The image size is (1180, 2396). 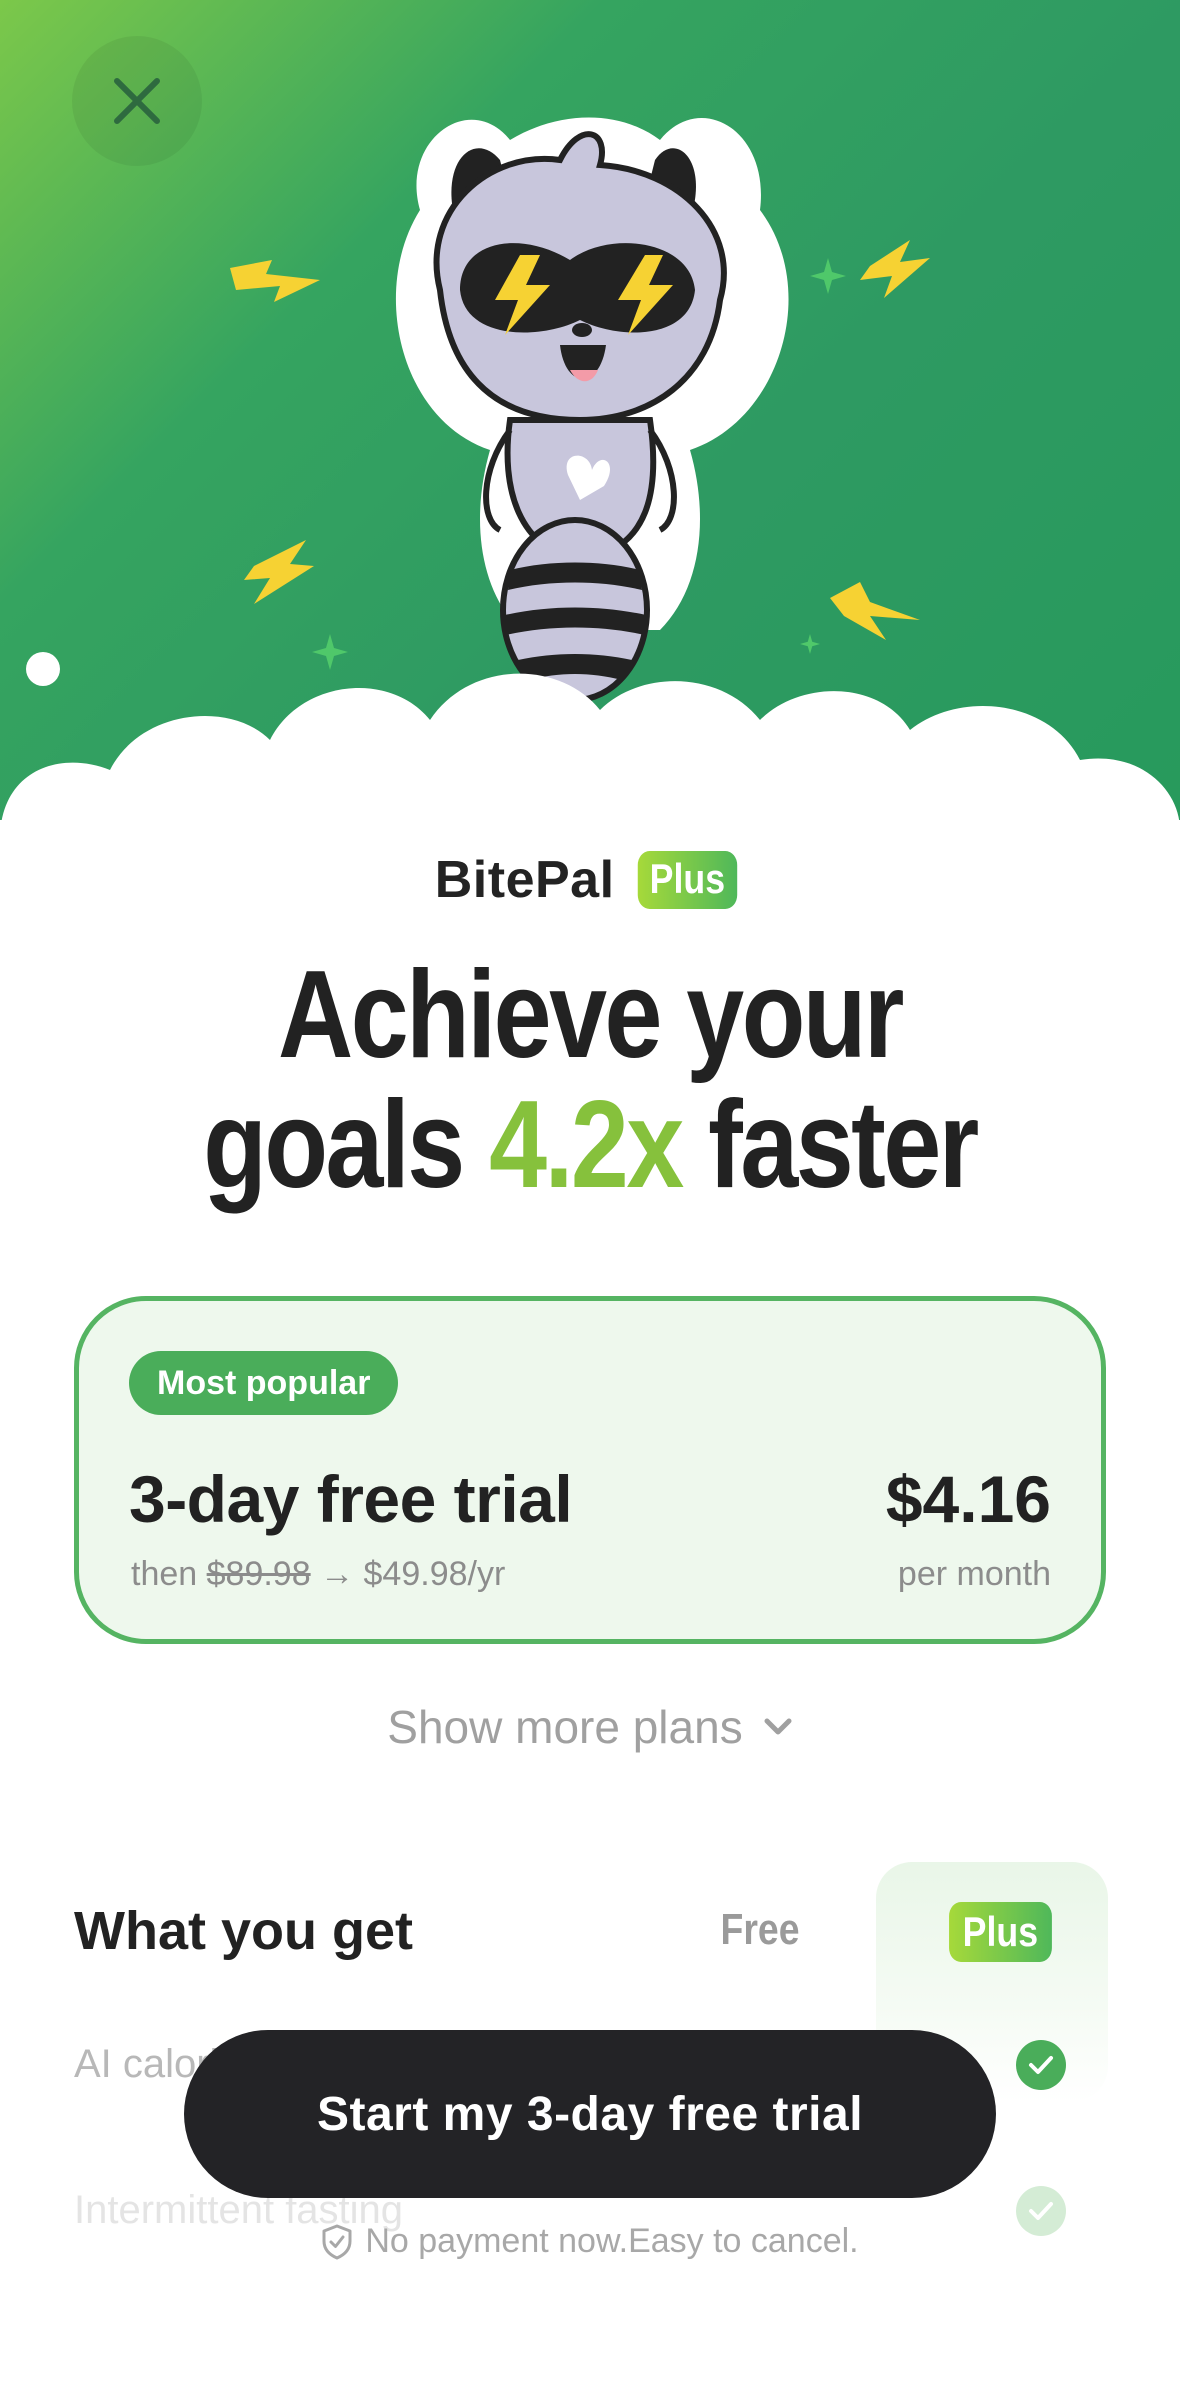 What do you see at coordinates (346, 1145) in the screenshot?
I see `headline-prefix: goals` at bounding box center [346, 1145].